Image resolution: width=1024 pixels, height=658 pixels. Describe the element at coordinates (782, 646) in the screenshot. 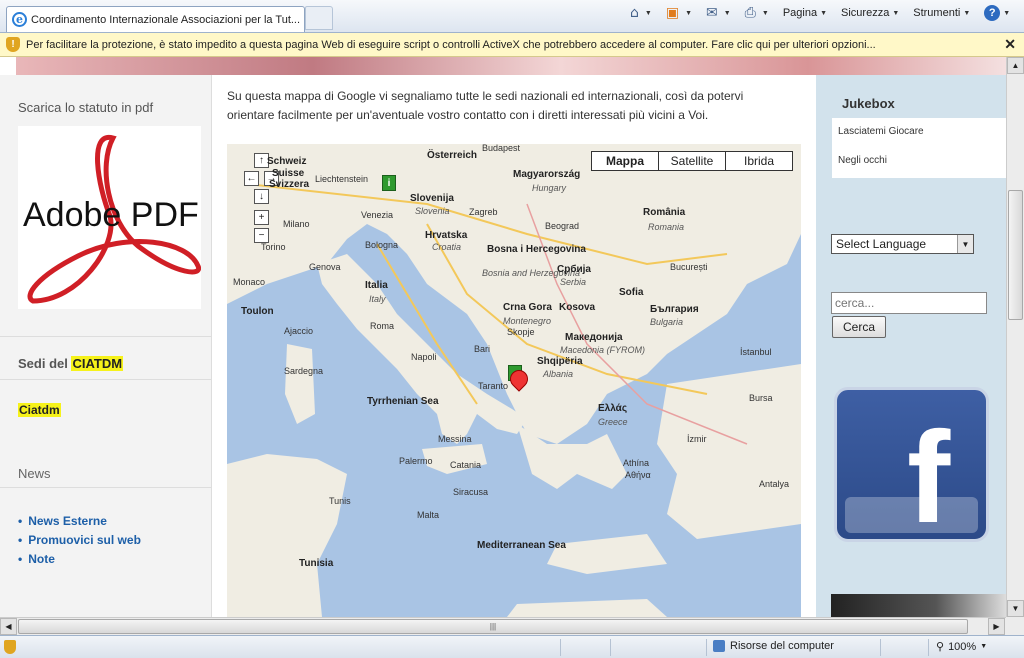

I see `security-zone-label: Risorse del computer` at that location.